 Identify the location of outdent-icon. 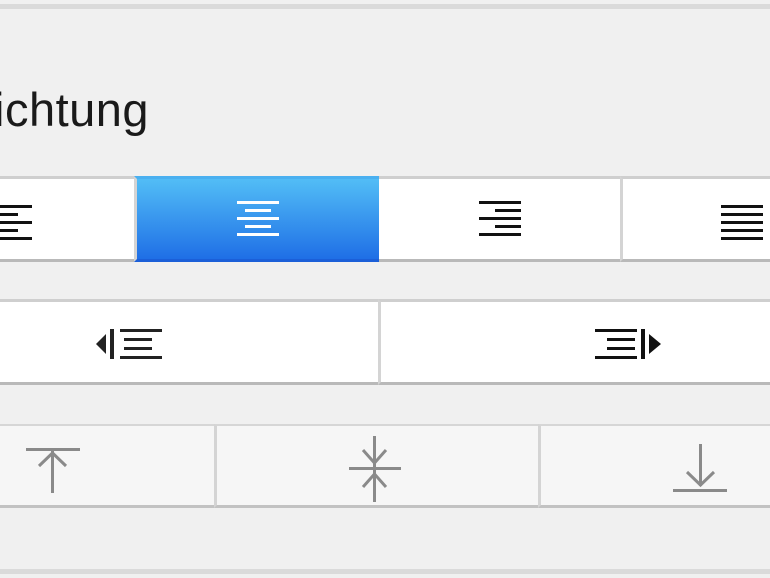
(130, 346).